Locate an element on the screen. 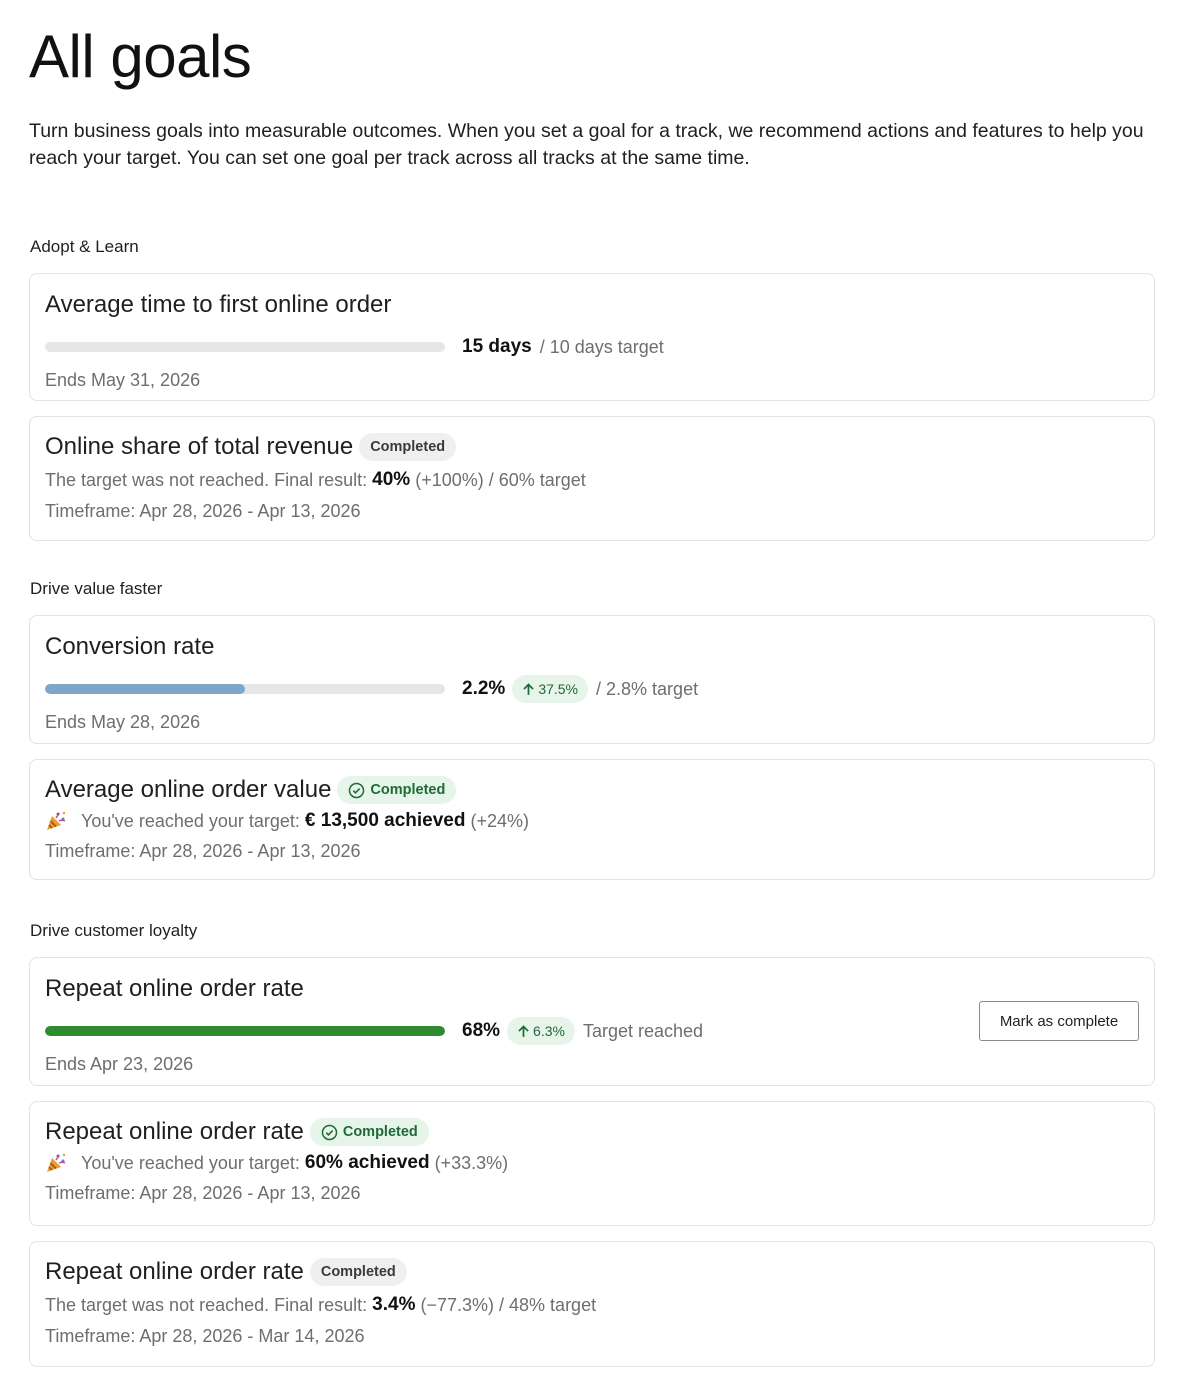 This screenshot has height=1380, width=1185. group-title-adopt-learn: Adopt & Learn is located at coordinates (84, 246).